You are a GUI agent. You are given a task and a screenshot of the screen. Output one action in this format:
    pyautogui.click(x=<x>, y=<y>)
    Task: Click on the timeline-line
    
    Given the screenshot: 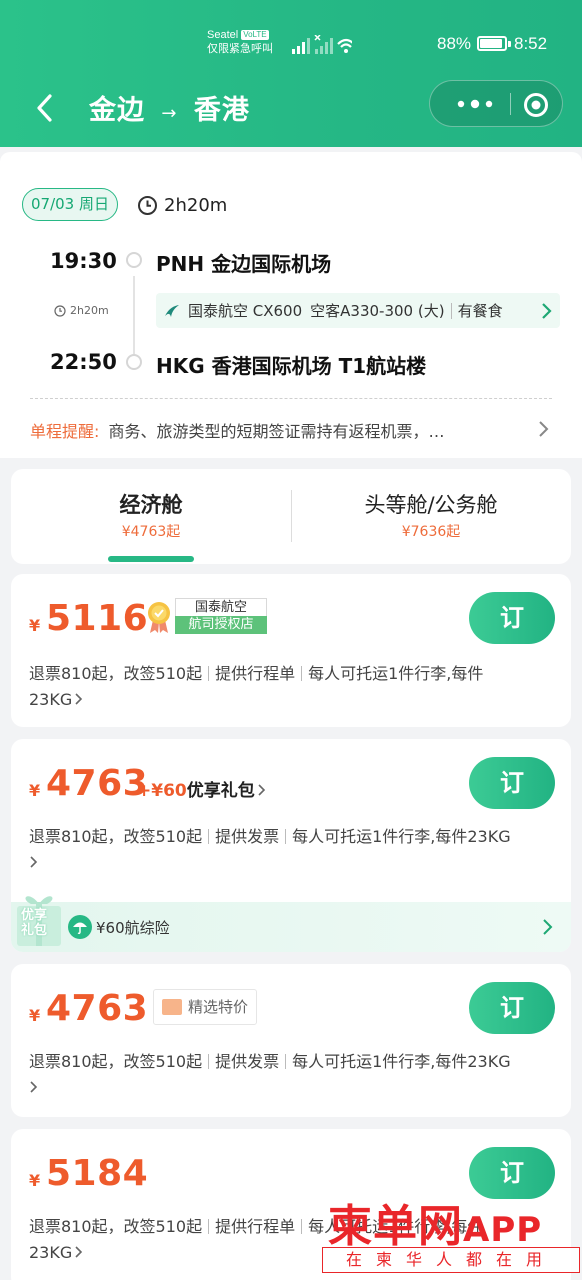 What is the action you would take?
    pyautogui.click(x=134, y=315)
    